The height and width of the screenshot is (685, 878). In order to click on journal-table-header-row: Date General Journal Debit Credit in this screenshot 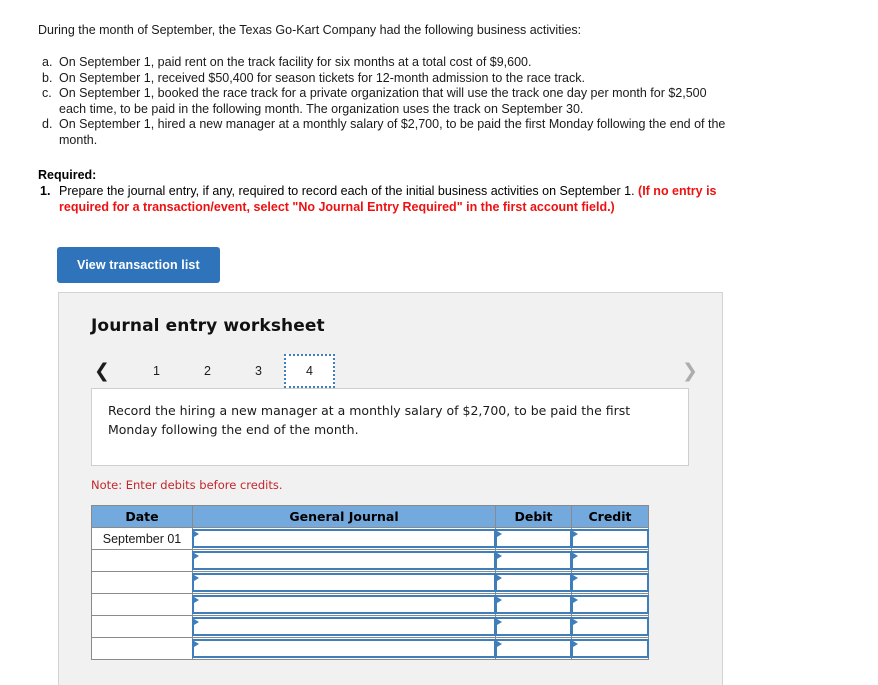, I will do `click(370, 516)`.